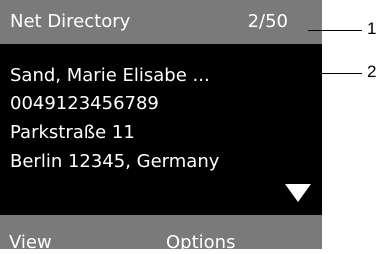 This screenshot has width=379, height=254. Describe the element at coordinates (72, 132) in the screenshot. I see `entry-street: Parkstraße 11` at that location.